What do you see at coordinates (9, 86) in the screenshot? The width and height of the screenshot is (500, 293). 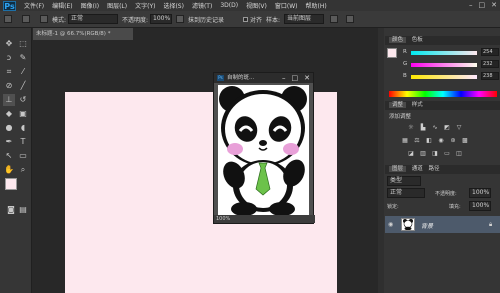 I see `healing-brush-tool-icon: ⊘` at bounding box center [9, 86].